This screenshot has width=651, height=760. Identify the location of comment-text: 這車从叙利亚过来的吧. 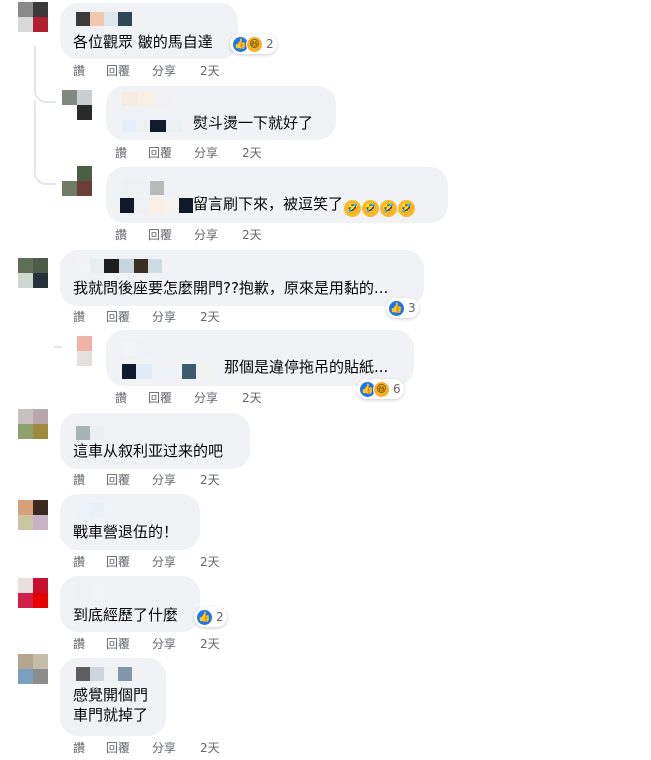
(148, 451).